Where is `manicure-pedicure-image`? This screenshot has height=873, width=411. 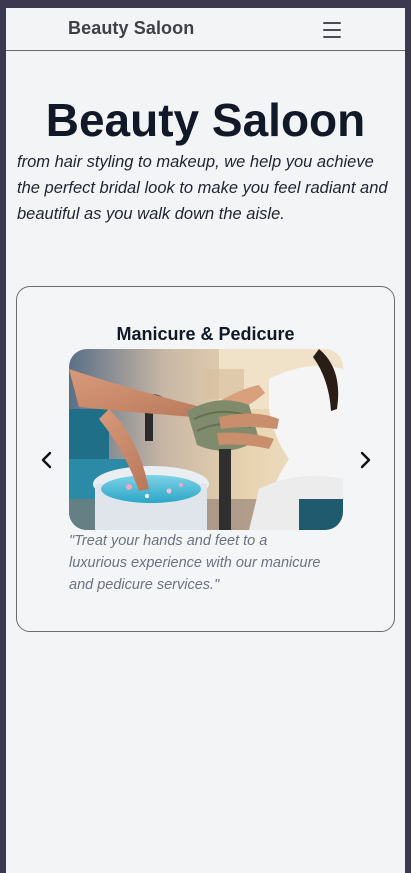 manicure-pedicure-image is located at coordinates (206, 439).